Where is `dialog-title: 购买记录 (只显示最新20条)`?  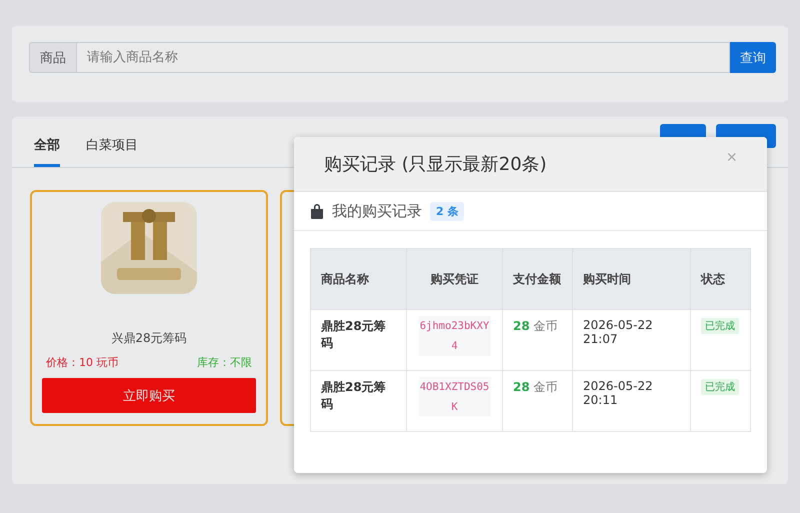
dialog-title: 购买记录 (只显示最新20条) is located at coordinates (435, 164).